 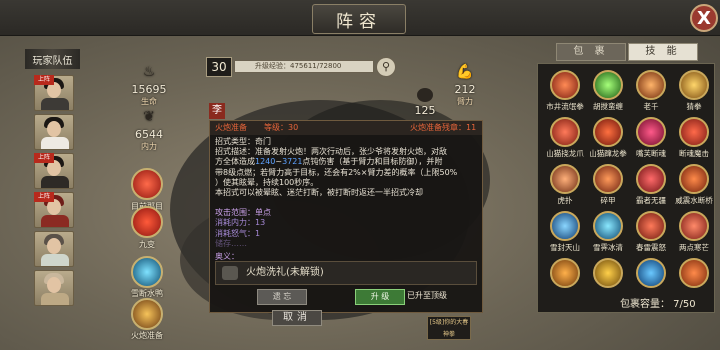 What do you see at coordinates (565, 231) in the screenshot?
I see `skill-slot: 雪封天山` at bounding box center [565, 231].